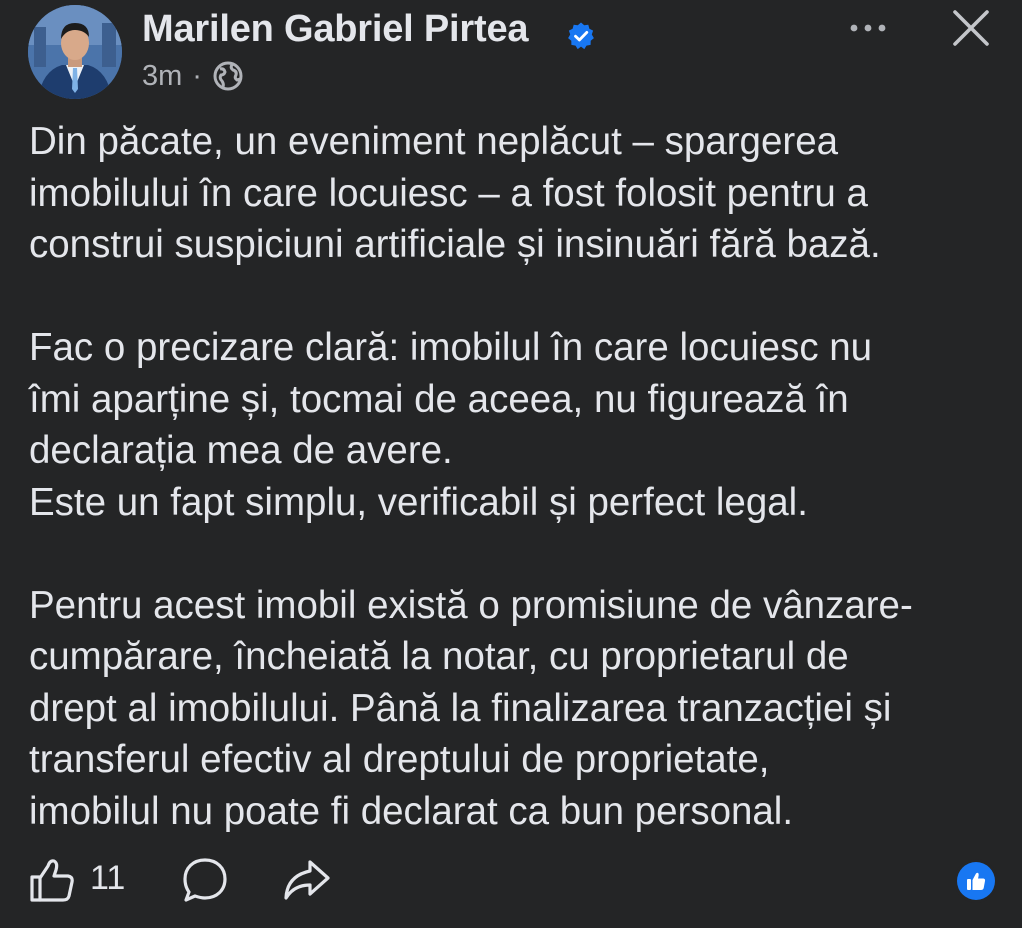  What do you see at coordinates (971, 28) in the screenshot?
I see `close-icon` at bounding box center [971, 28].